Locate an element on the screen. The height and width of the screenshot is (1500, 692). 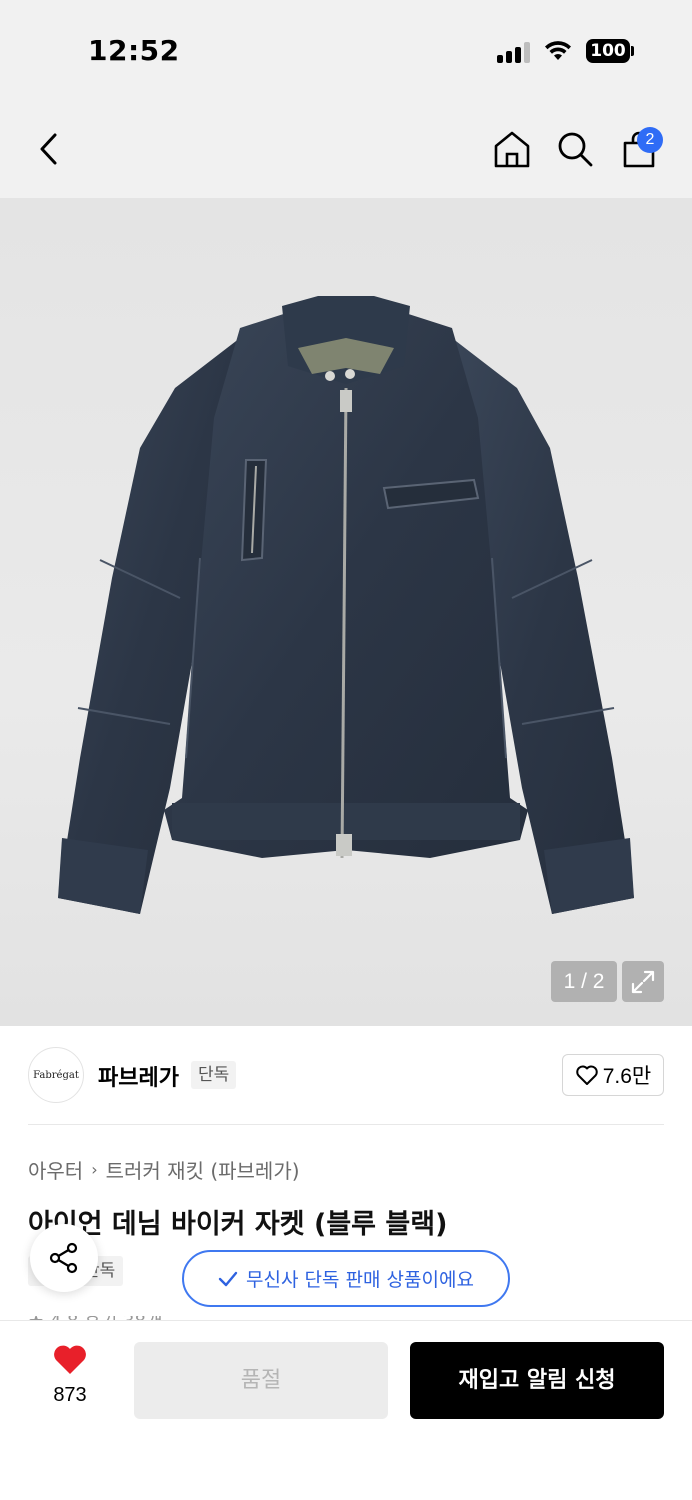
chevron-right-icon: › is located at coordinates (94, 1169).